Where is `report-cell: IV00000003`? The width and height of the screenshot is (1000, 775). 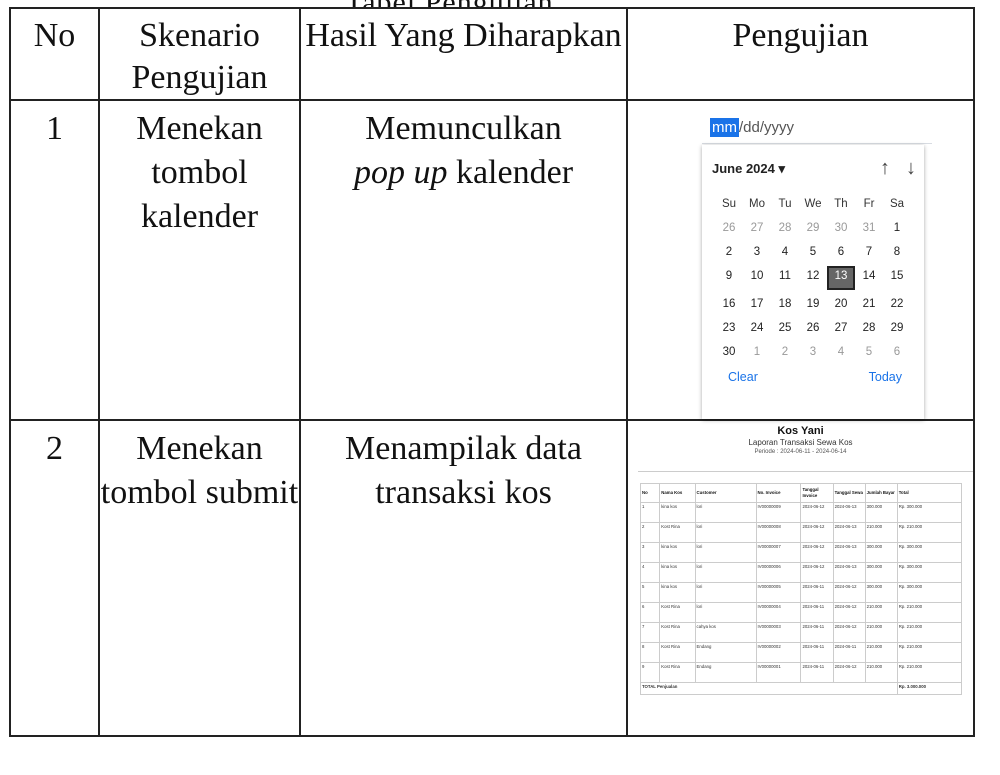 report-cell: IV00000003 is located at coordinates (778, 632).